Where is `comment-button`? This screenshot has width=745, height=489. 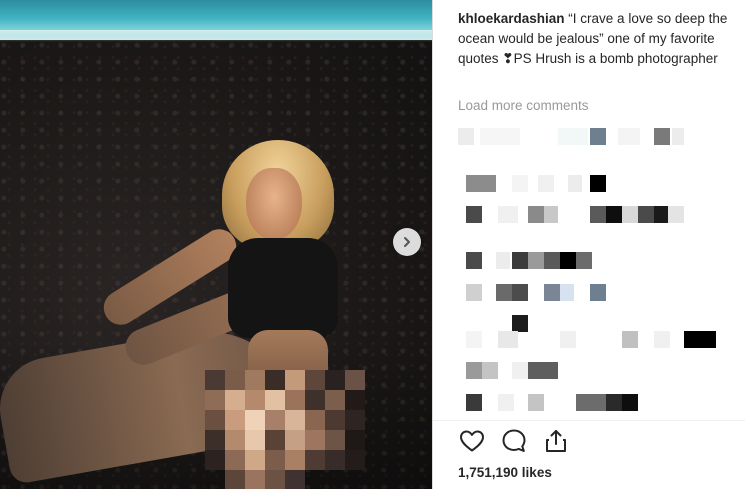
comment-button is located at coordinates (514, 441).